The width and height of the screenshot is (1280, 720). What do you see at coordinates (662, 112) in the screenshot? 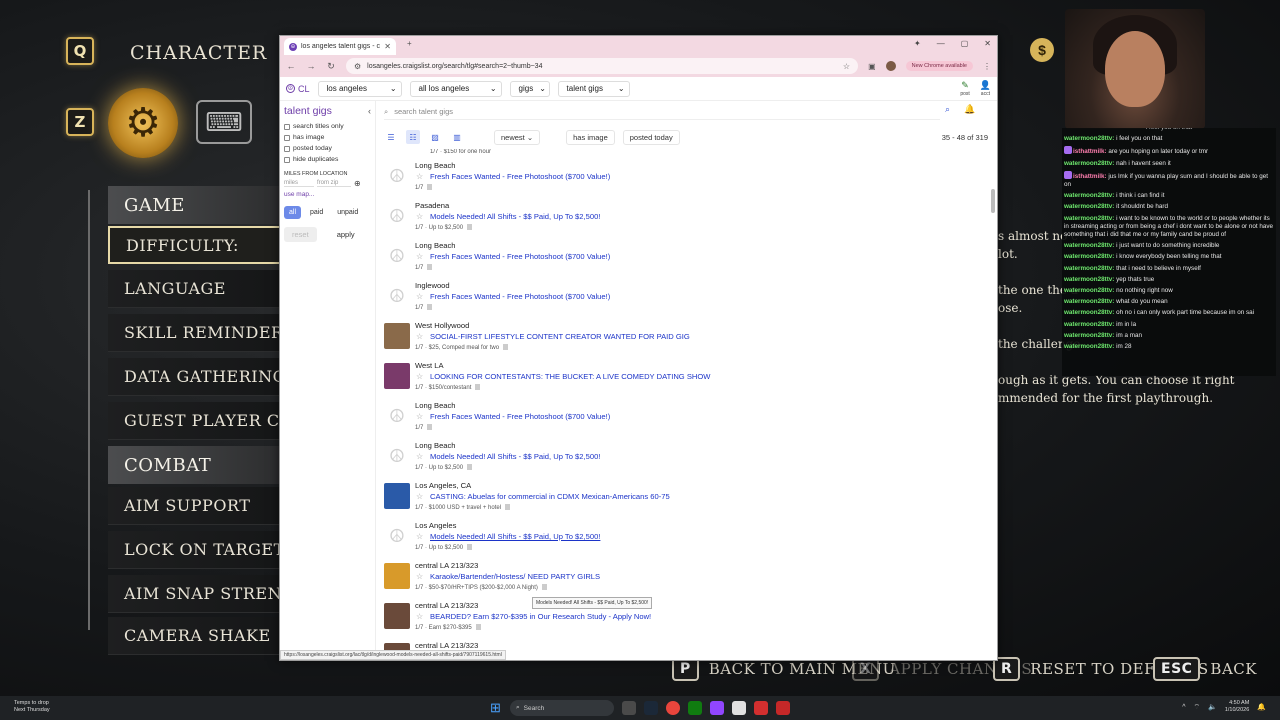
I see `search-input: ⌕ search talent gigs` at bounding box center [662, 112].